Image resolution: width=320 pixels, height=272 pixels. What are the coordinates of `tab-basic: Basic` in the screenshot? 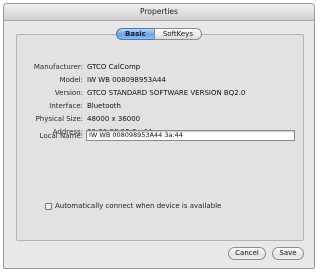 It's located at (135, 34).